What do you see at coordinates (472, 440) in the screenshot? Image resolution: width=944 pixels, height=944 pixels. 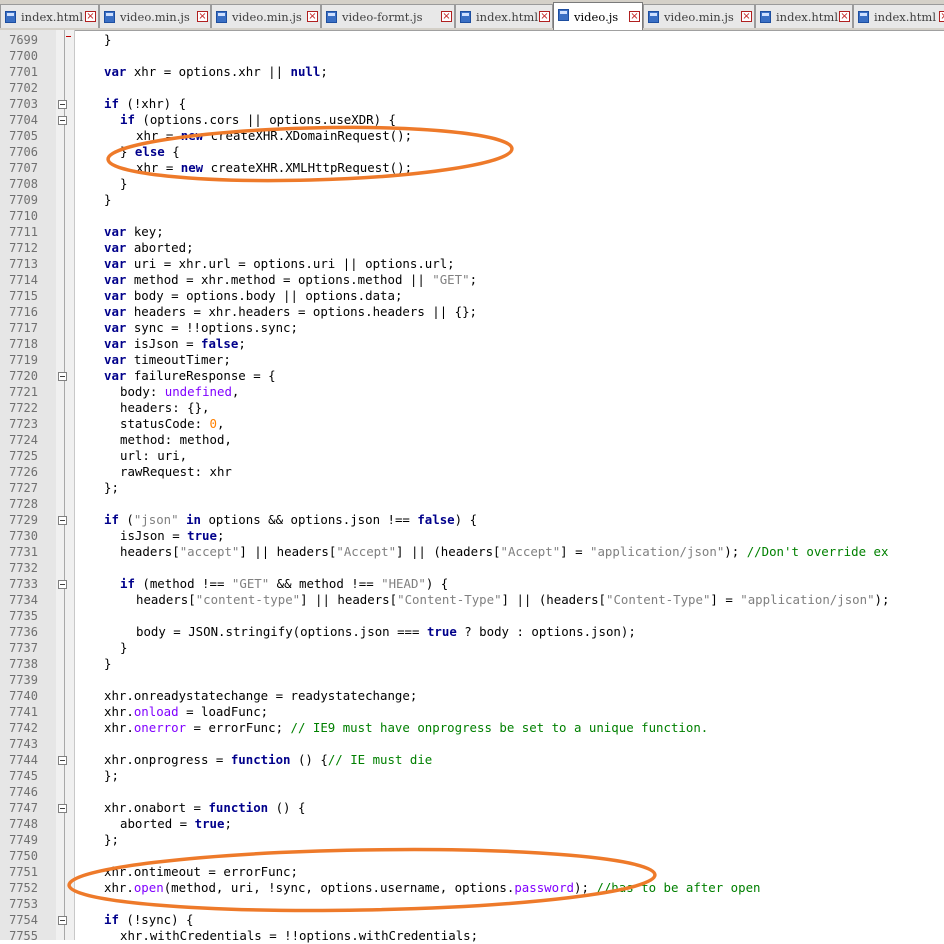 I see `code-line: 7724 method: method,` at bounding box center [472, 440].